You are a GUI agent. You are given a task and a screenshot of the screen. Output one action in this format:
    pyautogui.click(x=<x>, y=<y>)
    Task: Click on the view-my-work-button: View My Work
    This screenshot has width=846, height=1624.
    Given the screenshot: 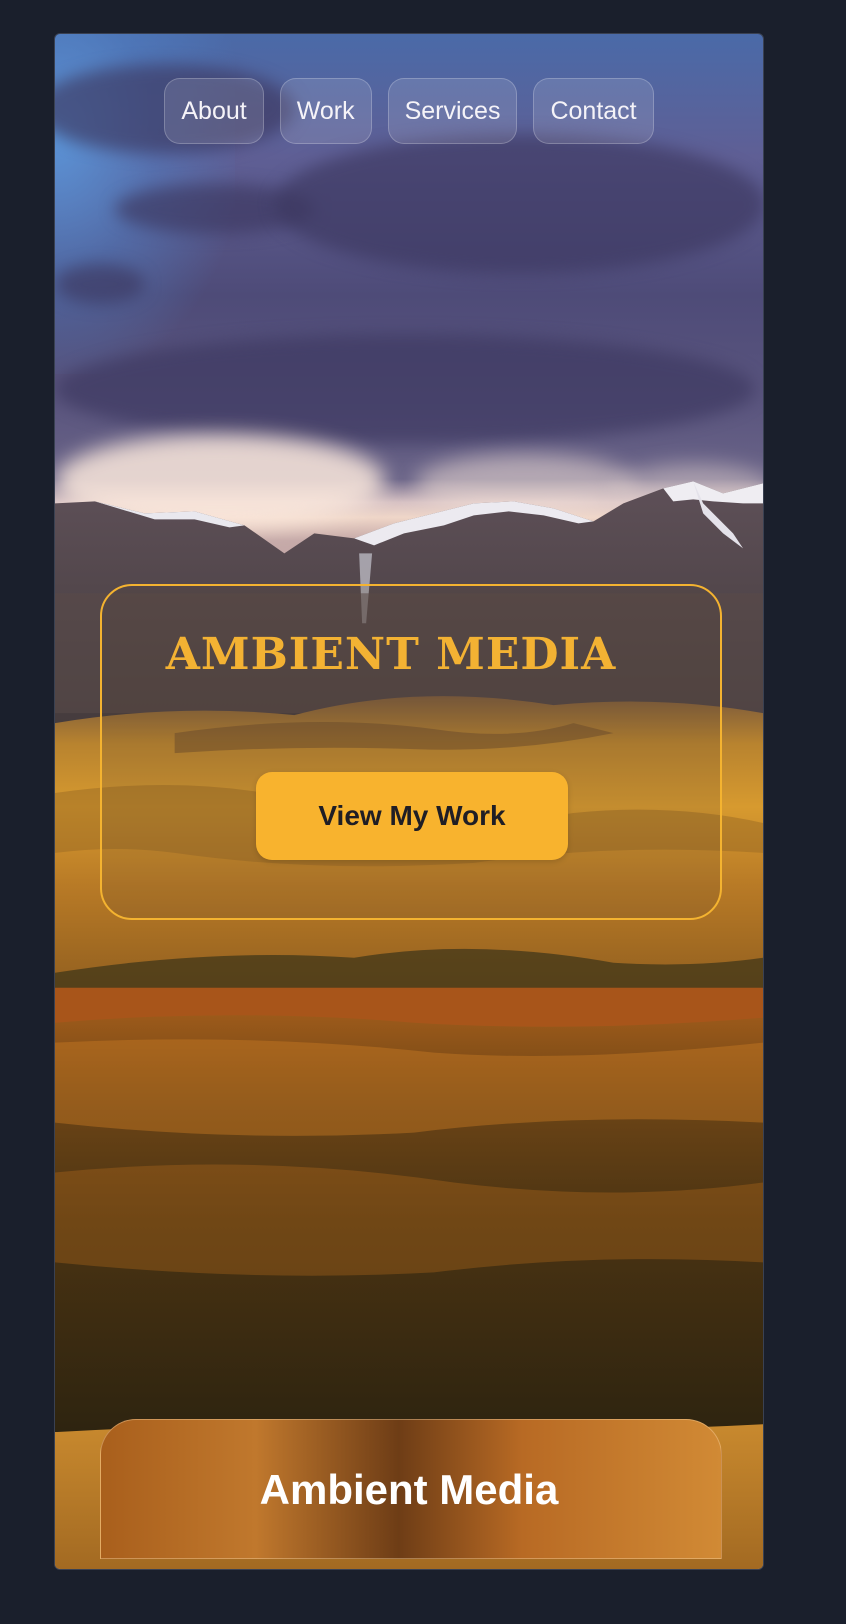 What is the action you would take?
    pyautogui.click(x=412, y=816)
    